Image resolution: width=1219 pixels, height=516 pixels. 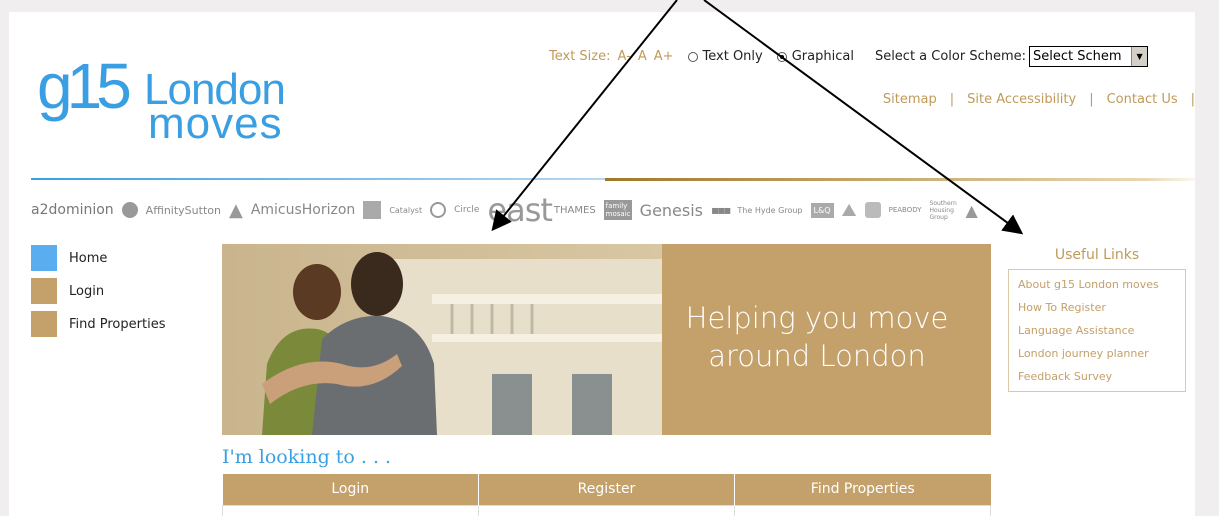 I want to click on useful-link-feedback-survey: Feedback Survey, so click(x=1101, y=376).